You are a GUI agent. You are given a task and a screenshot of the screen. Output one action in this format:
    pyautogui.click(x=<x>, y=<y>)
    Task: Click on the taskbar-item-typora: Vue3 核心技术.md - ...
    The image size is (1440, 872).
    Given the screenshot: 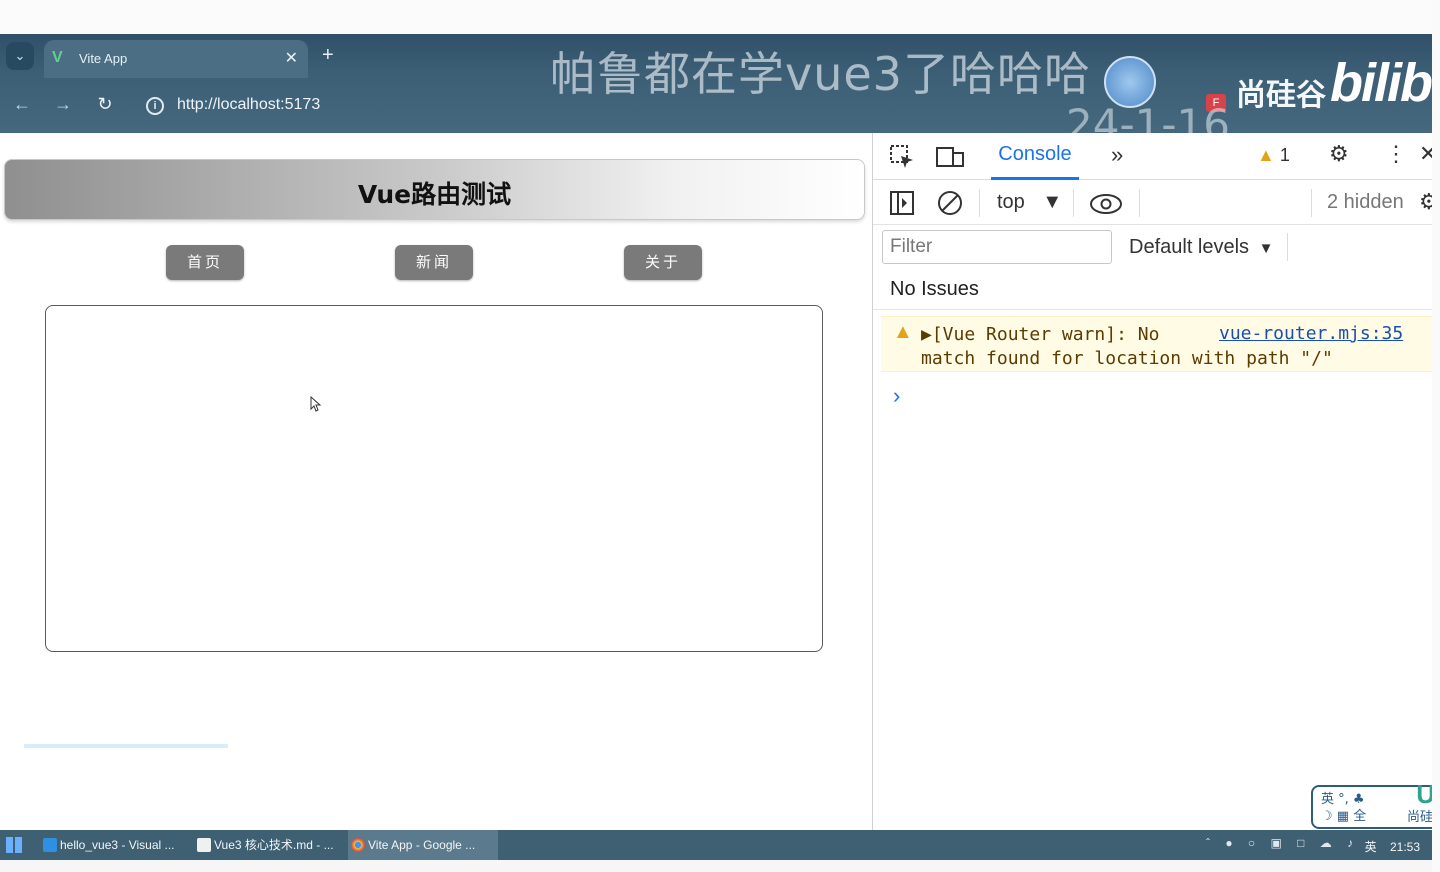 What is the action you would take?
    pyautogui.click(x=269, y=845)
    